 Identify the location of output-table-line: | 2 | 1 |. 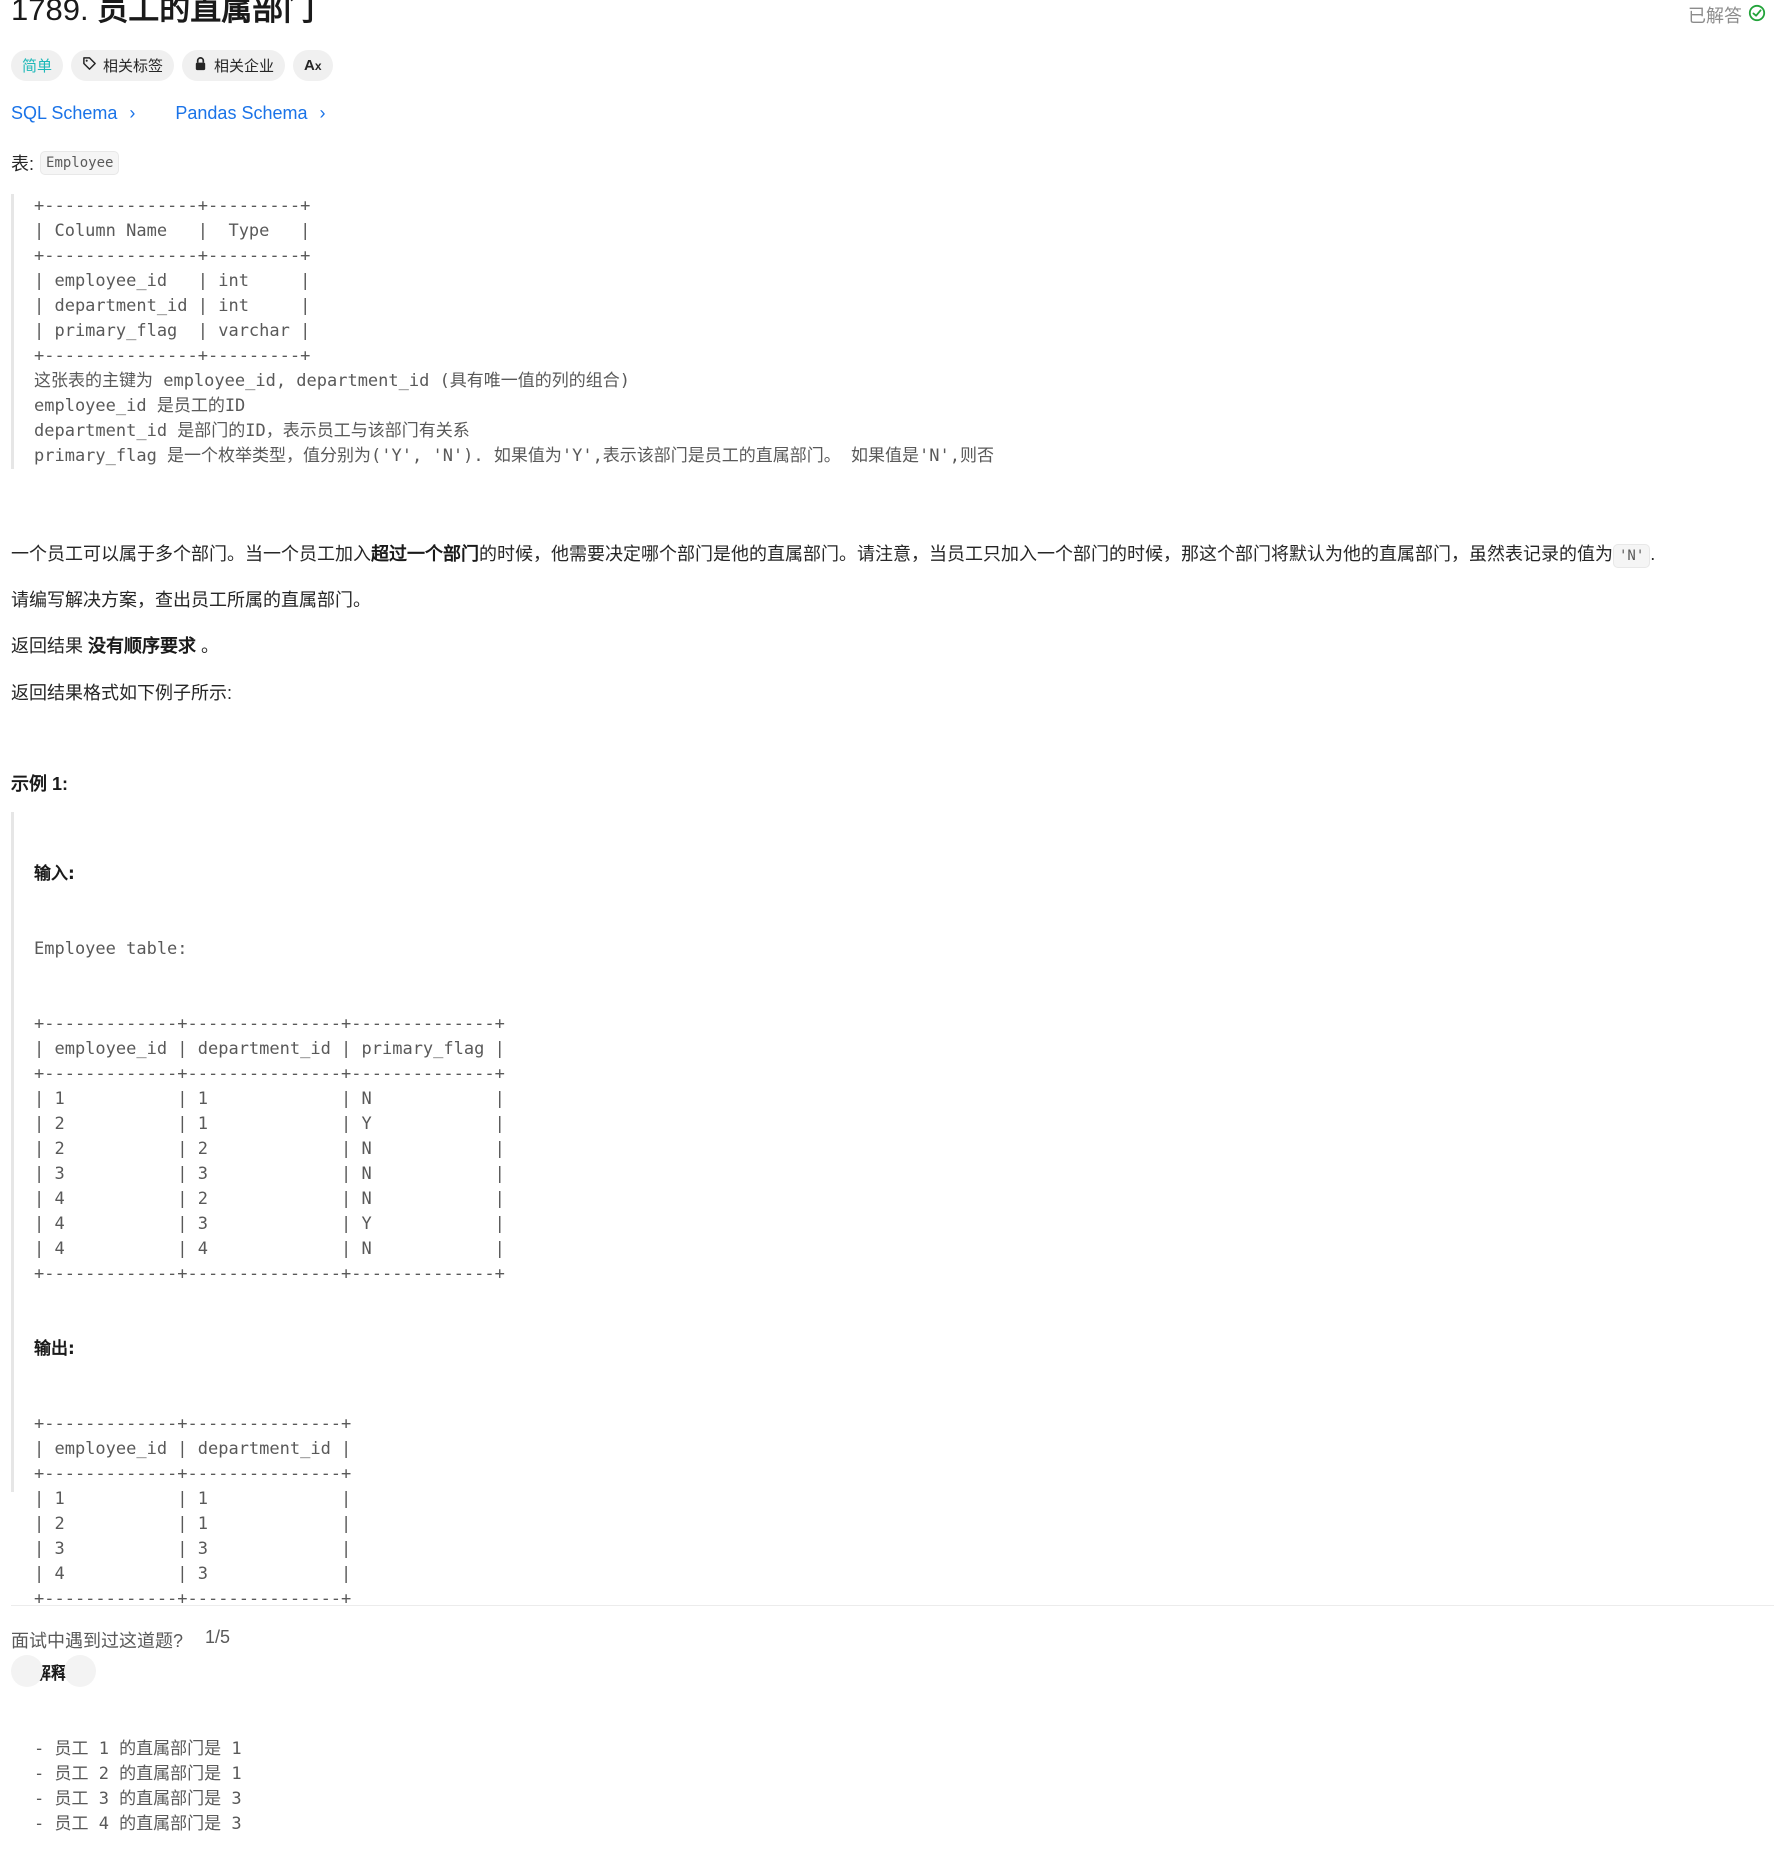
(193, 1524).